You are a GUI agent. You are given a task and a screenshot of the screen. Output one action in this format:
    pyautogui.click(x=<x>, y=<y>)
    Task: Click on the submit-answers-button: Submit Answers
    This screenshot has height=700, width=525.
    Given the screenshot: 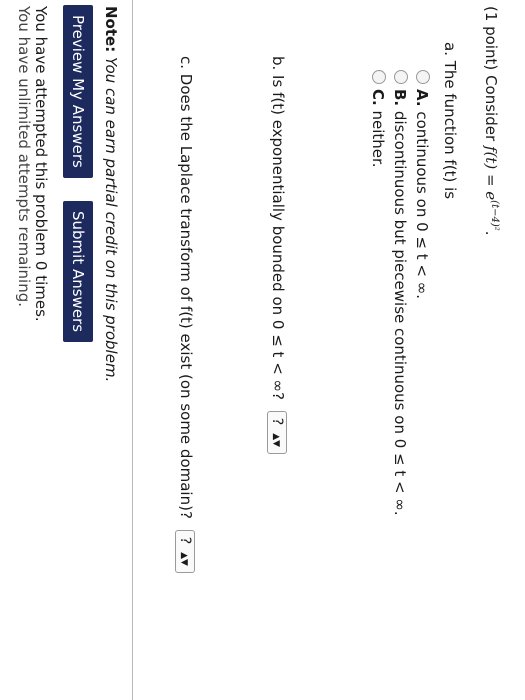 What is the action you would take?
    pyautogui.click(x=78, y=272)
    